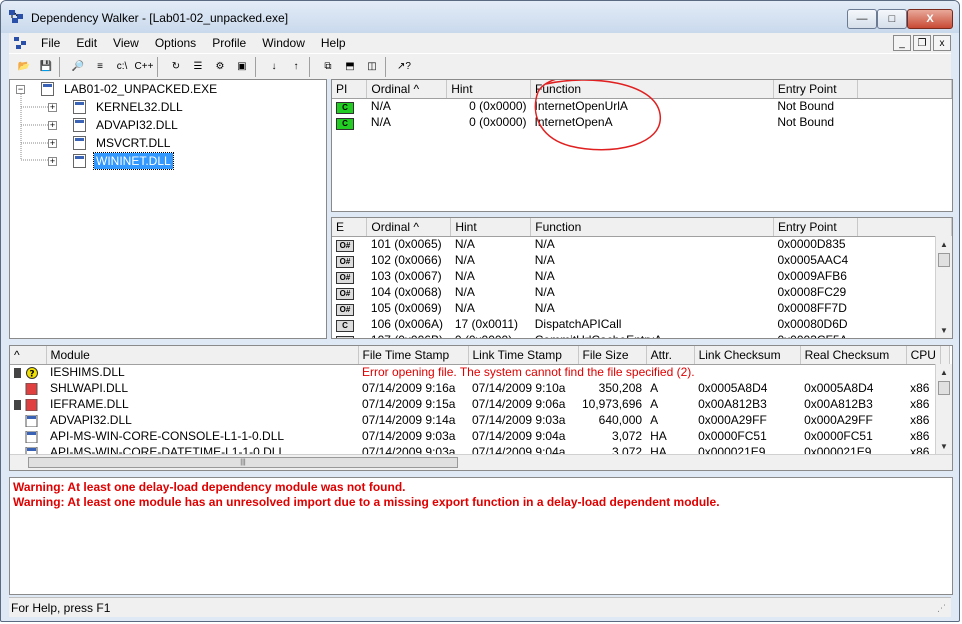 This screenshot has width=962, height=624. Describe the element at coordinates (943, 609) in the screenshot. I see `resize-grip-icon: ⋰` at that location.